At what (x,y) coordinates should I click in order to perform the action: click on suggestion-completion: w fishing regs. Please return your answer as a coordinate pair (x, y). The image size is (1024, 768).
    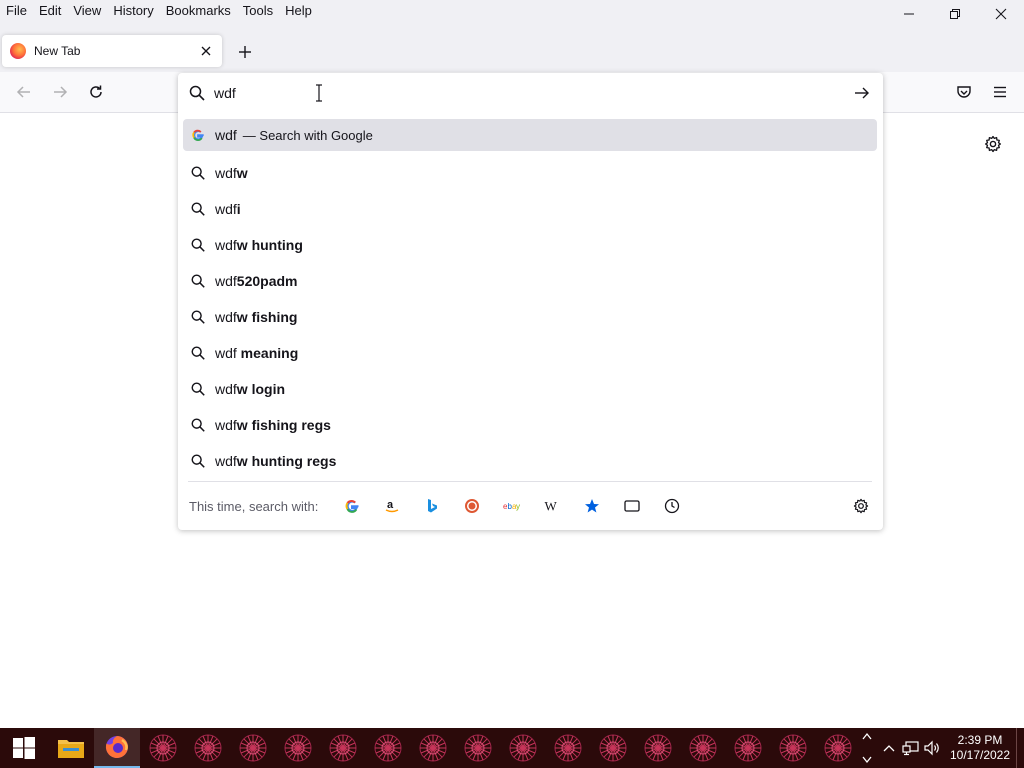
    Looking at the image, I should click on (283, 425).